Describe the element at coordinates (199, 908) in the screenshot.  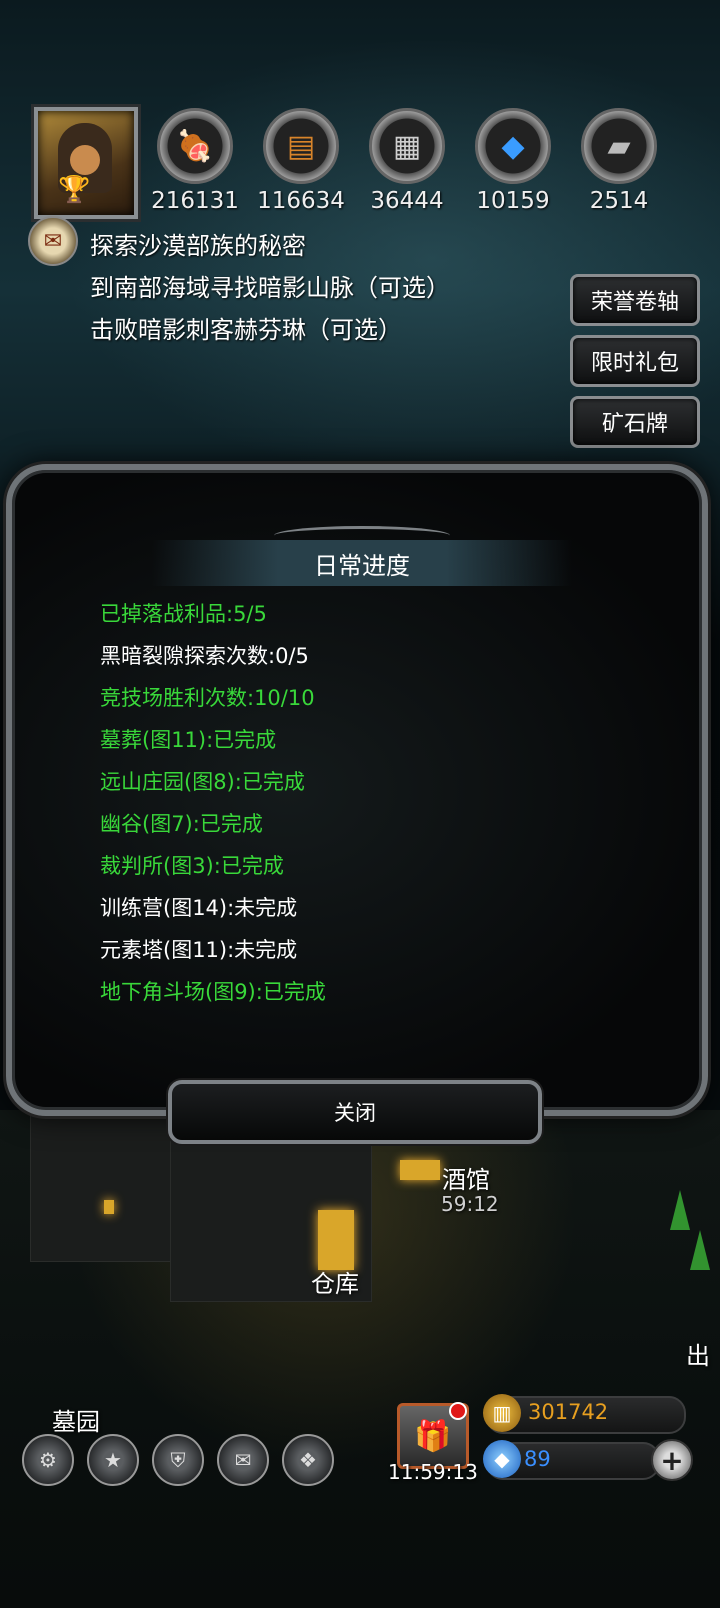
I see `progress-item: 训练营(图14):未完成` at that location.